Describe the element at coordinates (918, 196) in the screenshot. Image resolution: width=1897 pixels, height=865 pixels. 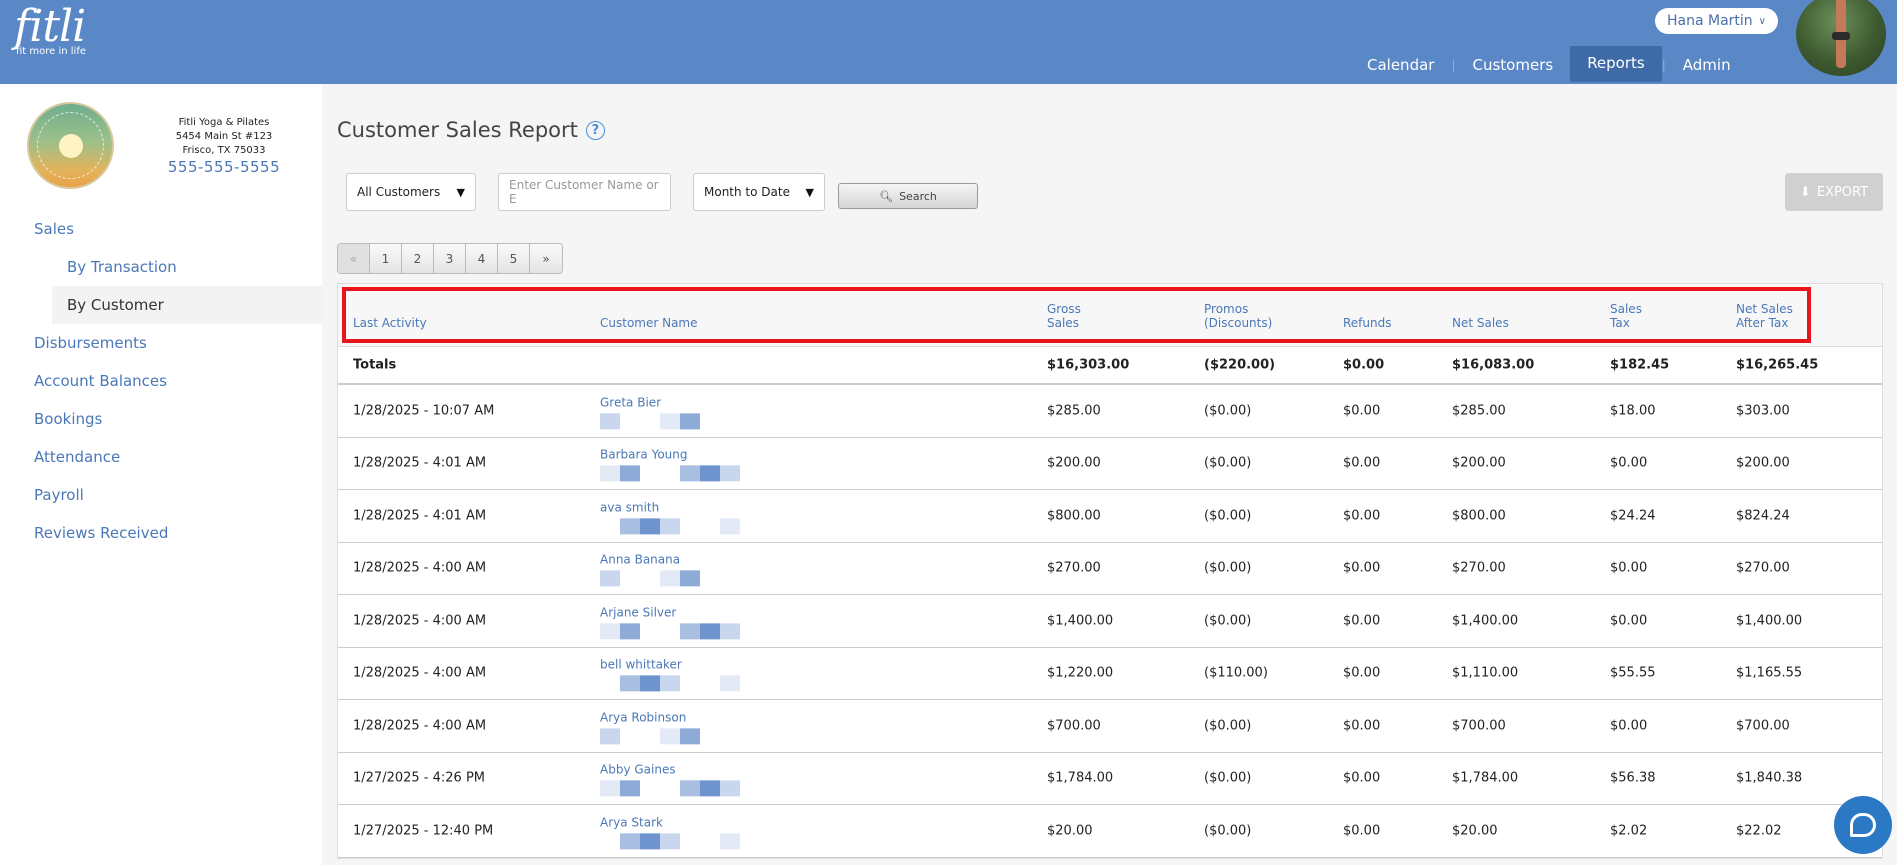
I see `search-button-label: Search` at that location.